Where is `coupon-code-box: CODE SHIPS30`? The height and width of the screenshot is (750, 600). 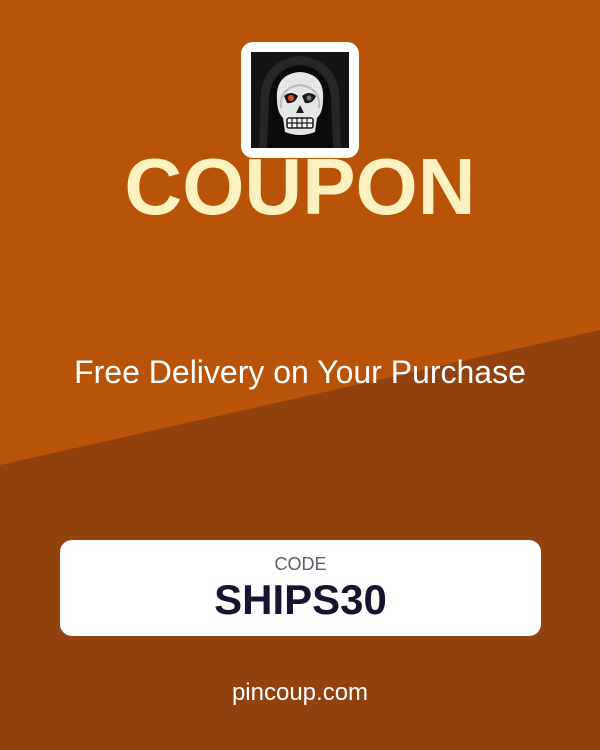 coupon-code-box: CODE SHIPS30 is located at coordinates (300, 588).